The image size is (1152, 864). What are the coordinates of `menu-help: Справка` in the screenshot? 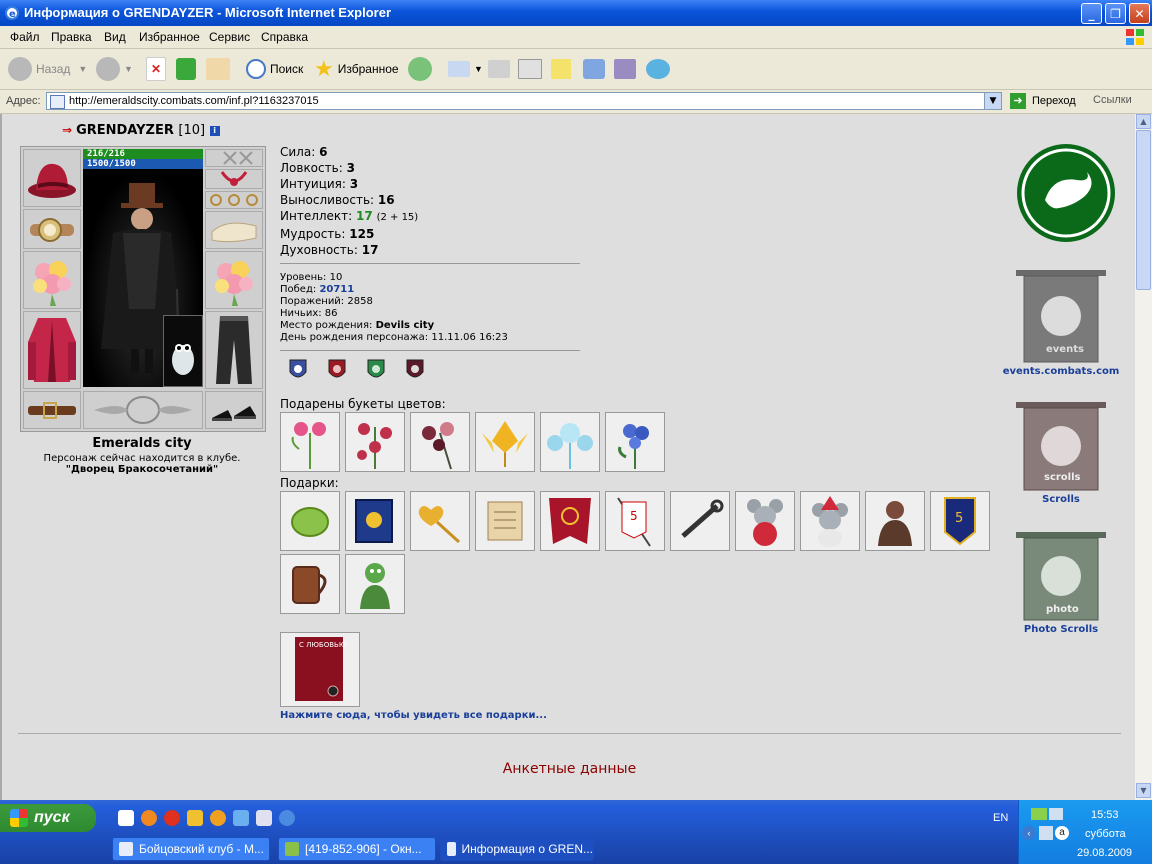 It's located at (284, 37).